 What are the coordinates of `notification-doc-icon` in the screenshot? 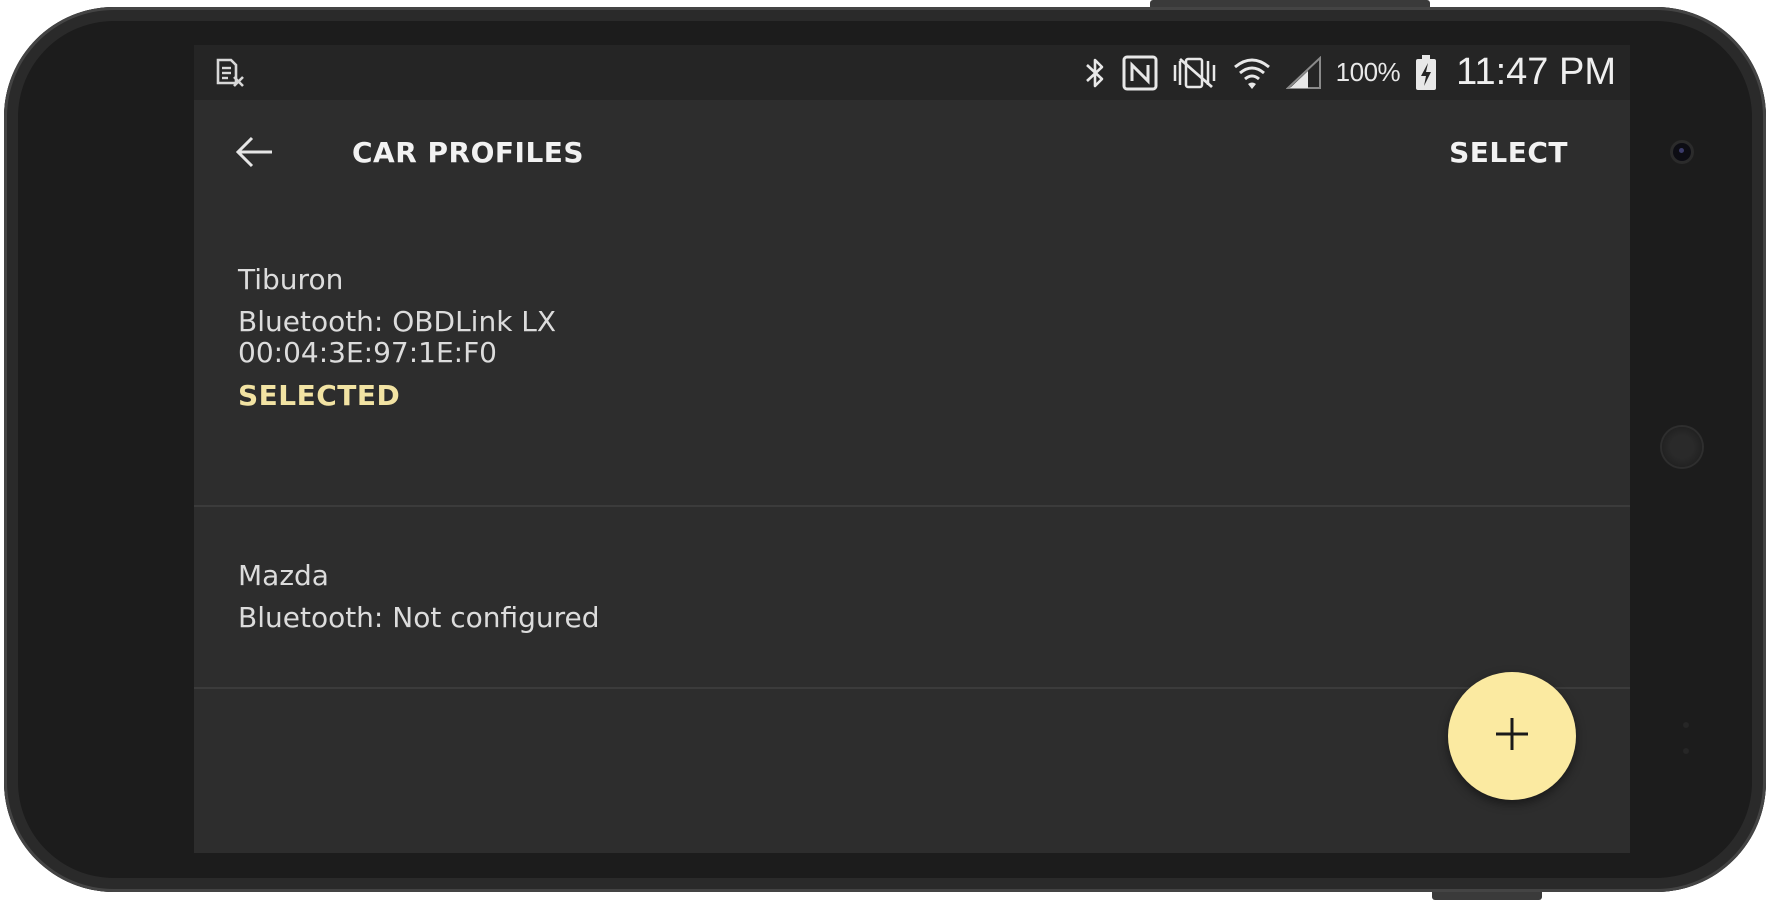 It's located at (230, 73).